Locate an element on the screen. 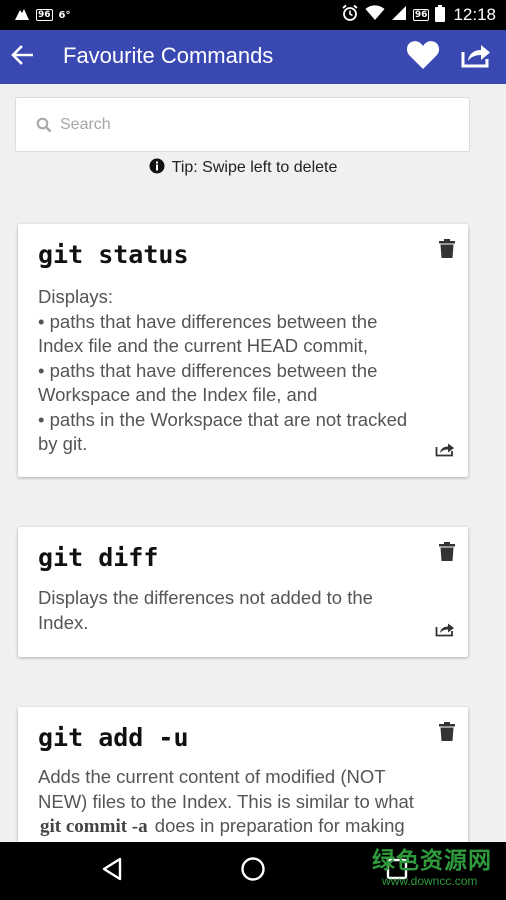 This screenshot has height=900, width=506. page-title: Favourite Commands is located at coordinates (168, 55).